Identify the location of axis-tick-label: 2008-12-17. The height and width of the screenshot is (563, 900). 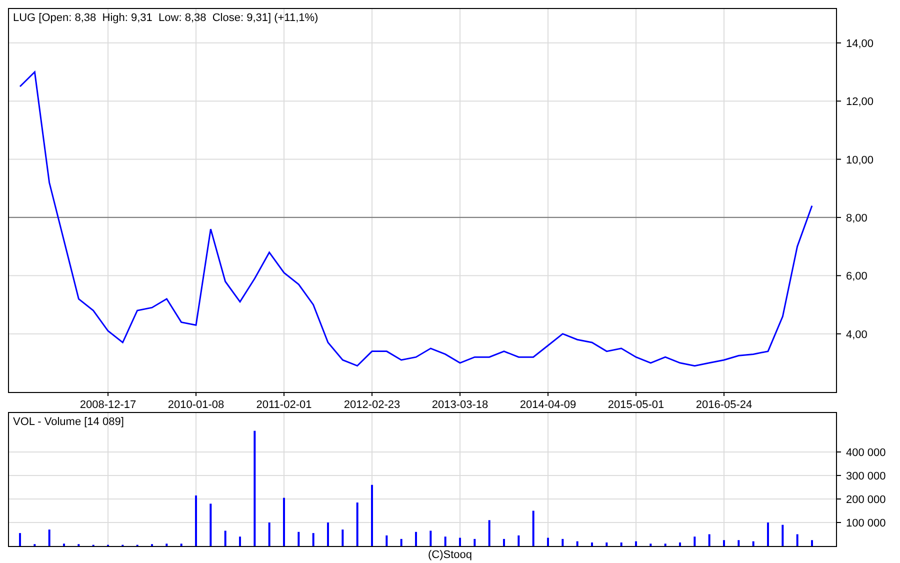
(108, 401).